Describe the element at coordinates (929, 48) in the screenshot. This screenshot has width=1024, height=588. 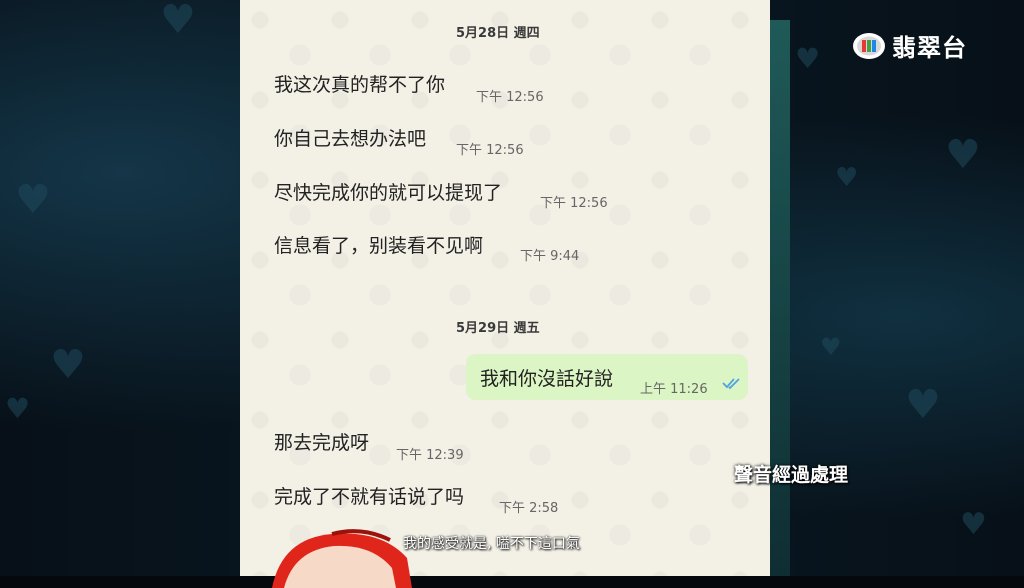
I see `channel-name: 翡翠台` at that location.